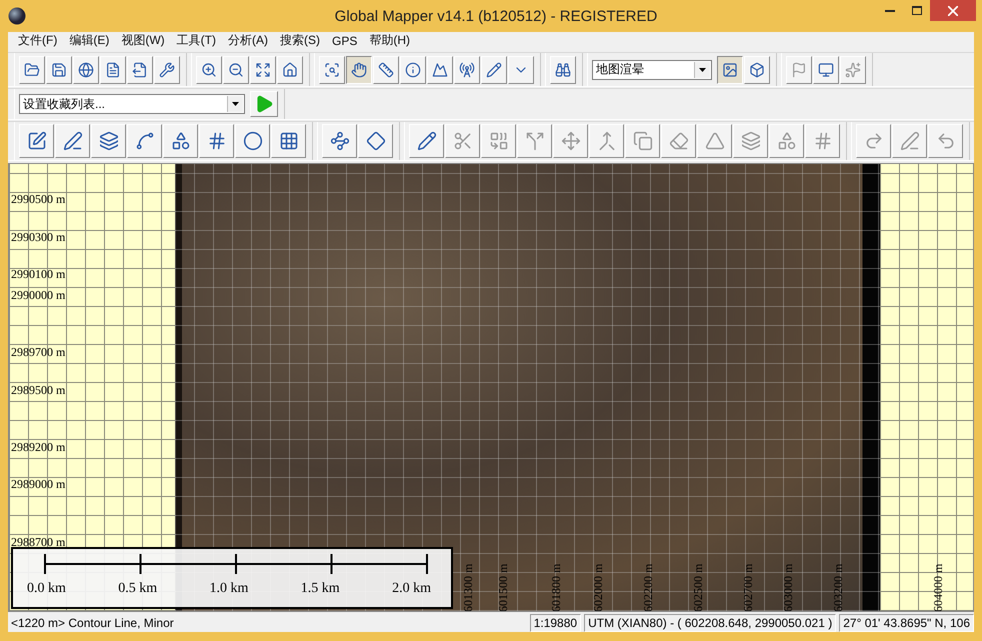 This screenshot has height=641, width=982. I want to click on home-icon, so click(290, 70).